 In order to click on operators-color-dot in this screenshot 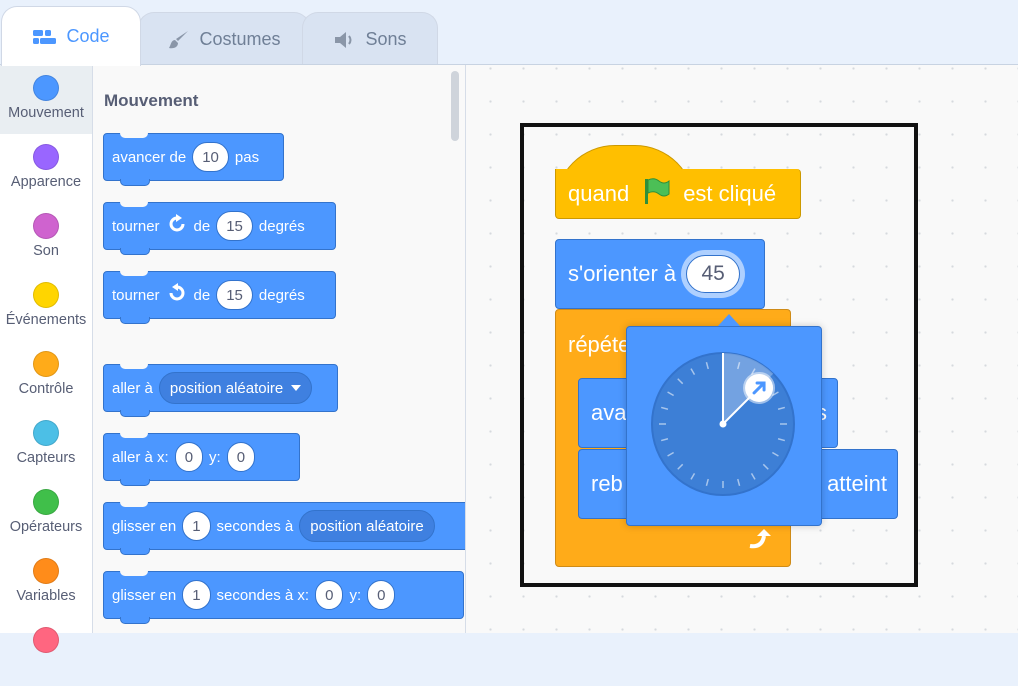, I will do `click(46, 502)`.